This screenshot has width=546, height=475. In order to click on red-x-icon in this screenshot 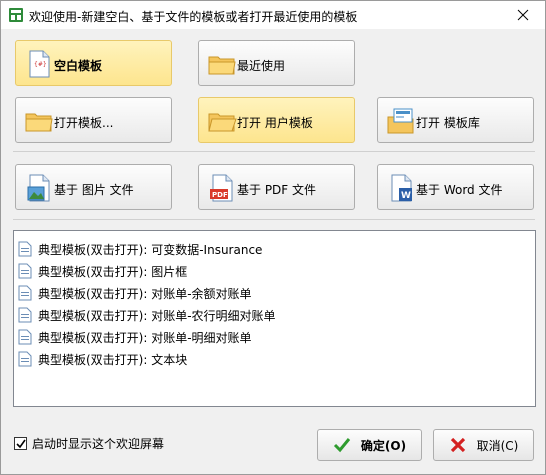, I will do `click(457, 445)`.